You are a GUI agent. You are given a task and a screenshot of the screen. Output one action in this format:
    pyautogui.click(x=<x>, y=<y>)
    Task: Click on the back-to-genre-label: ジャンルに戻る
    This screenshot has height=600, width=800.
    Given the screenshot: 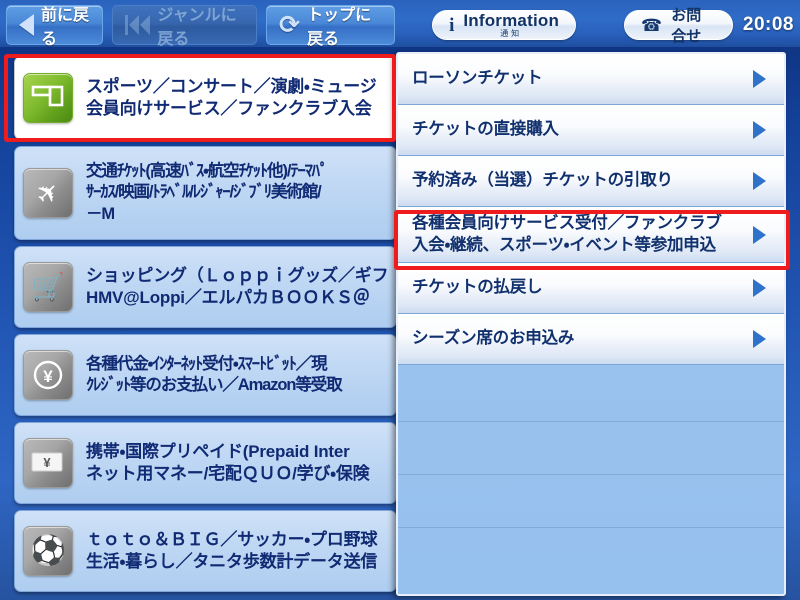 What is the action you would take?
    pyautogui.click(x=197, y=27)
    